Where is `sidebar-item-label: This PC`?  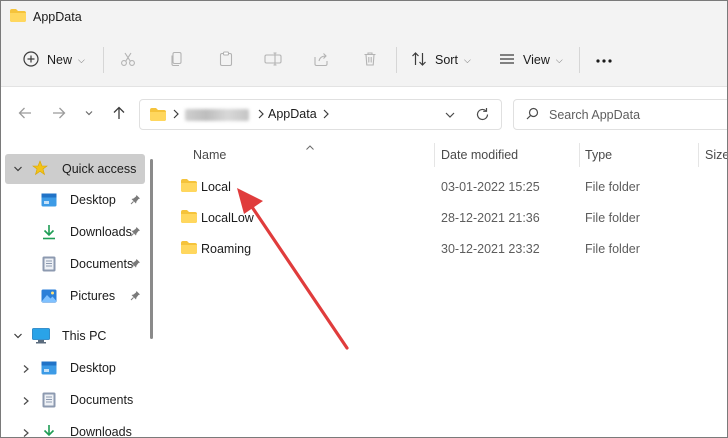 sidebar-item-label: This PC is located at coordinates (84, 336).